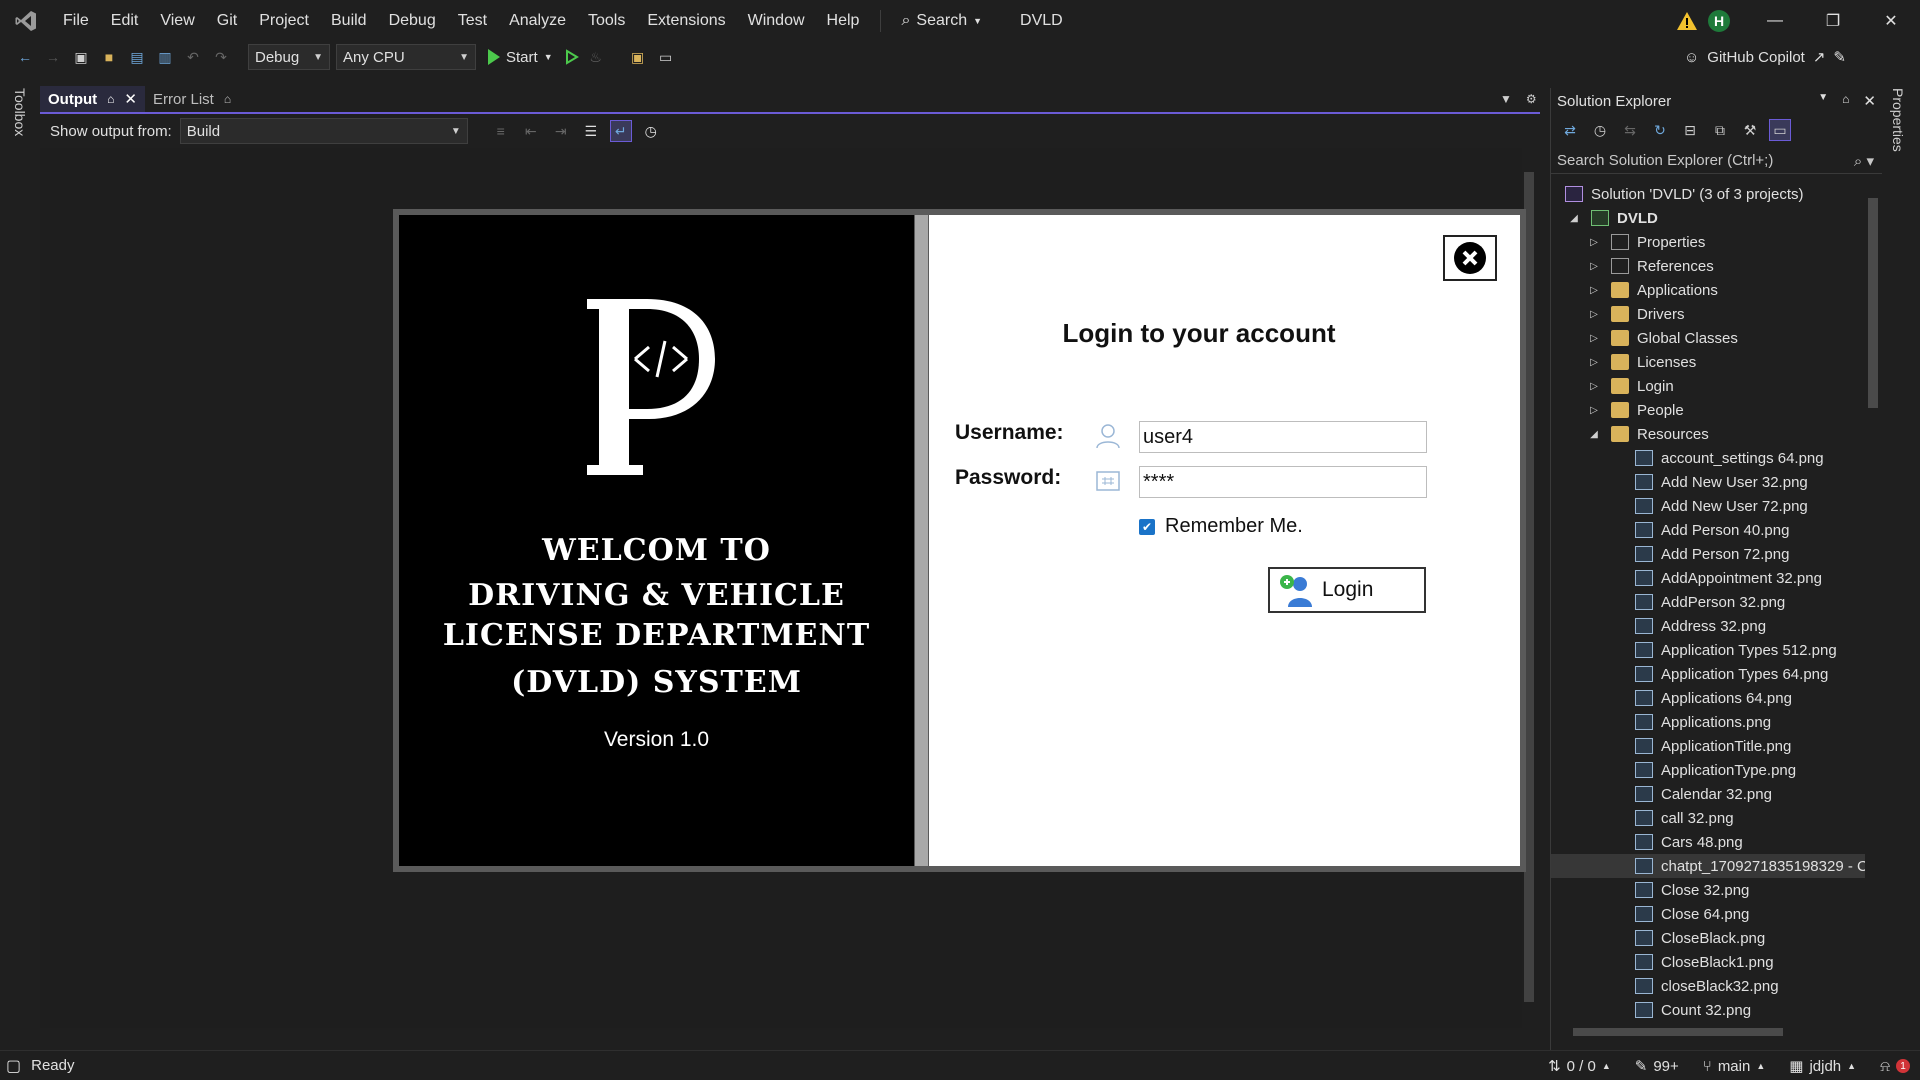 The image size is (1920, 1080). What do you see at coordinates (606, 21) in the screenshot?
I see `menu-item: Tools` at bounding box center [606, 21].